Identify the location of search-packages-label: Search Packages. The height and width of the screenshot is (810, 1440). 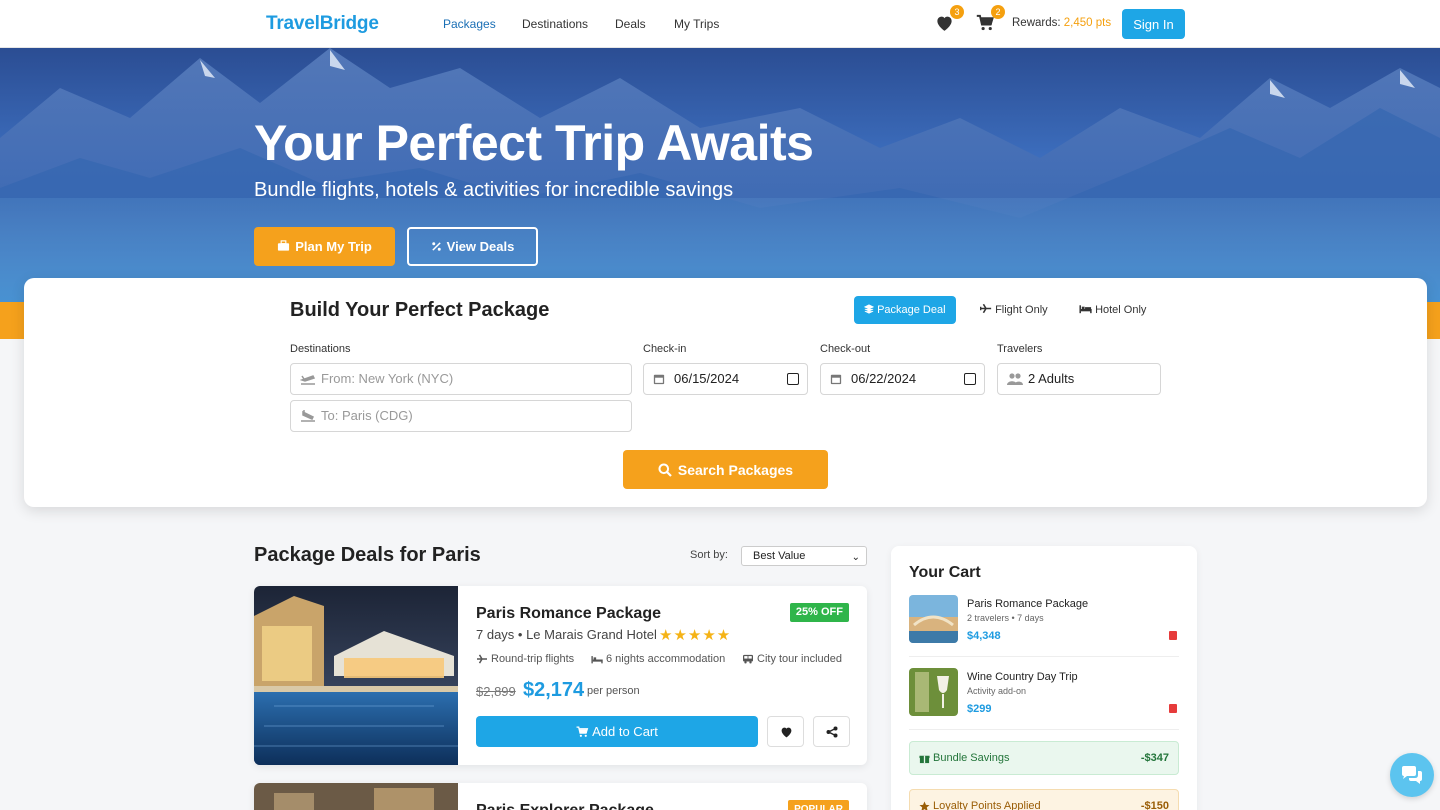
(735, 469).